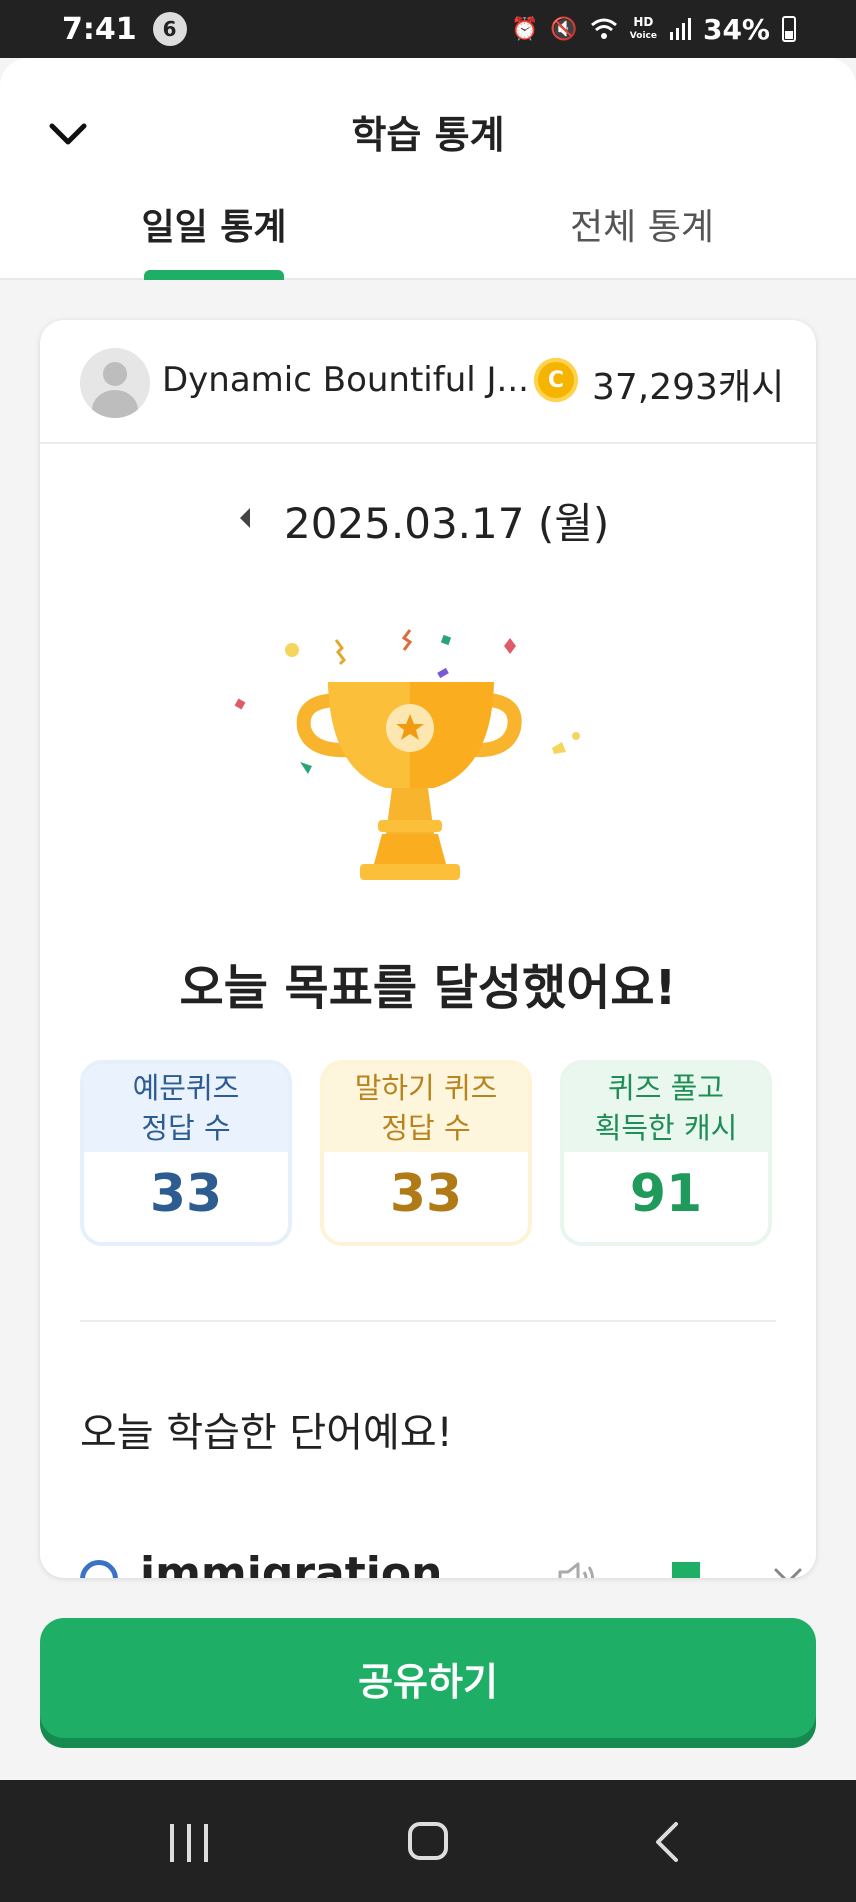  I want to click on previous-date-arrow-icon, so click(245, 518).